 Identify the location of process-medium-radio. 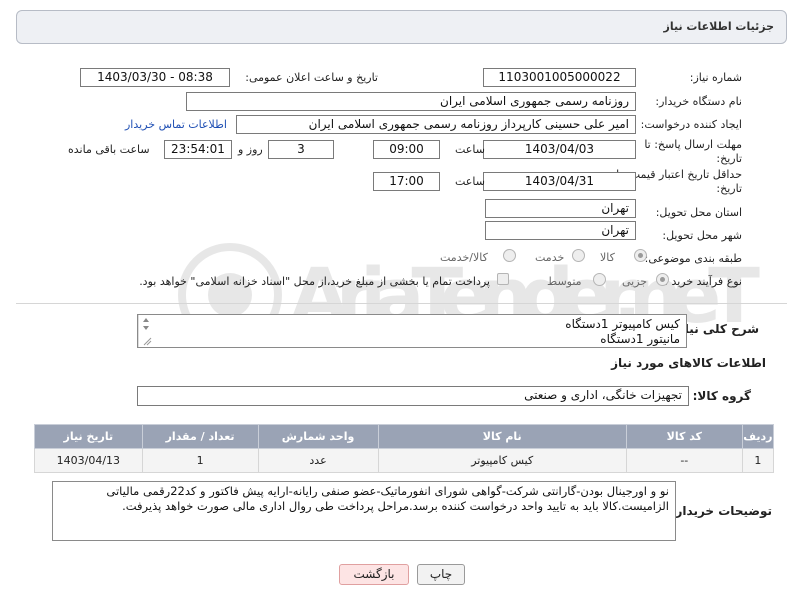
(599, 279).